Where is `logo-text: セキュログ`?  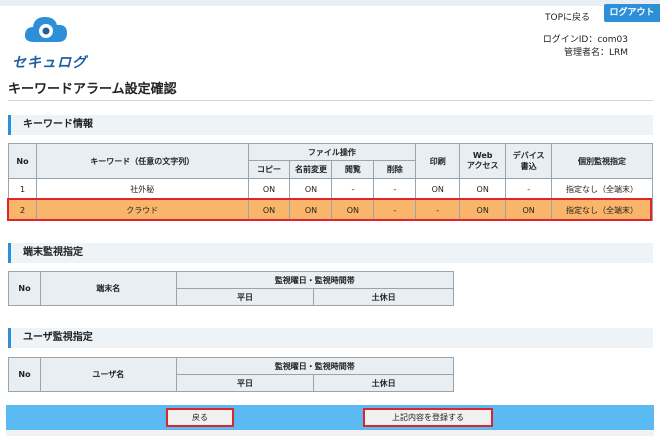 logo-text: セキュログ is located at coordinates (49, 63).